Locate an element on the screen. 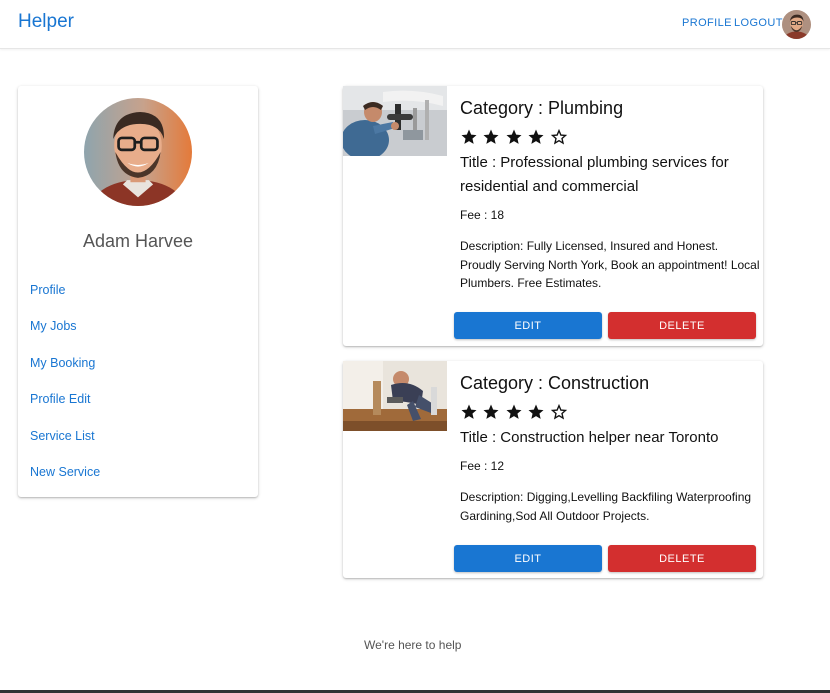  brand-link: Helper is located at coordinates (46, 22).